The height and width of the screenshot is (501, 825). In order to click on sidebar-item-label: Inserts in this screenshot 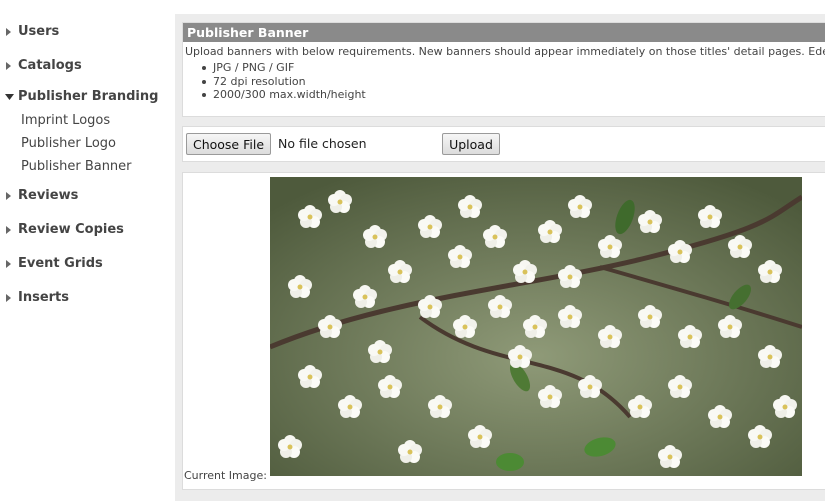, I will do `click(44, 297)`.